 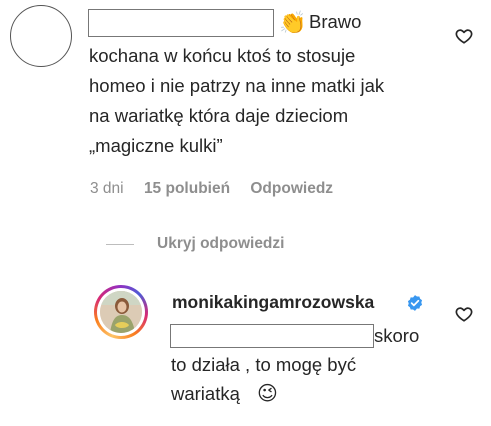 What do you see at coordinates (273, 302) in the screenshot?
I see `reply-username: monikakingamrozowska` at bounding box center [273, 302].